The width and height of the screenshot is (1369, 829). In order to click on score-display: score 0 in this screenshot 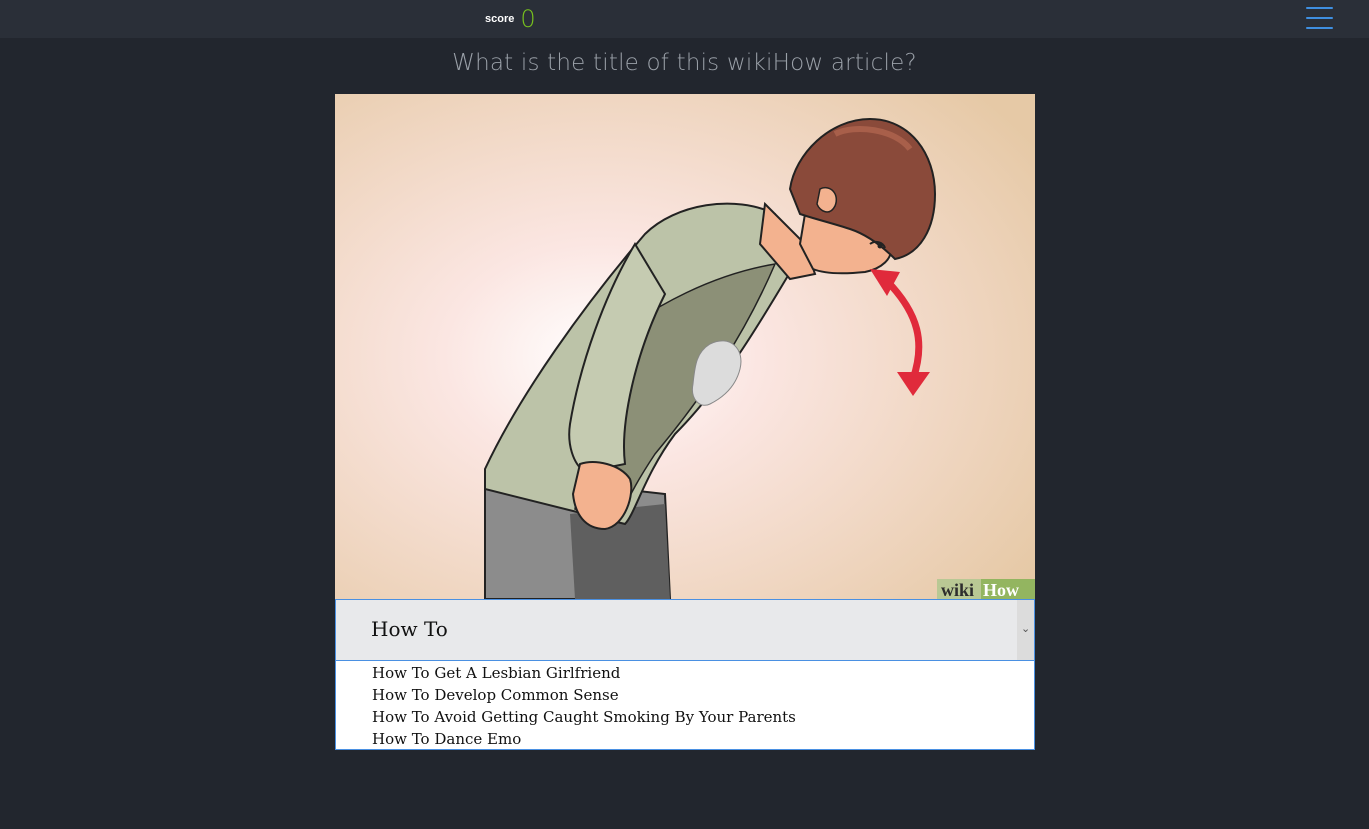, I will do `click(510, 19)`.